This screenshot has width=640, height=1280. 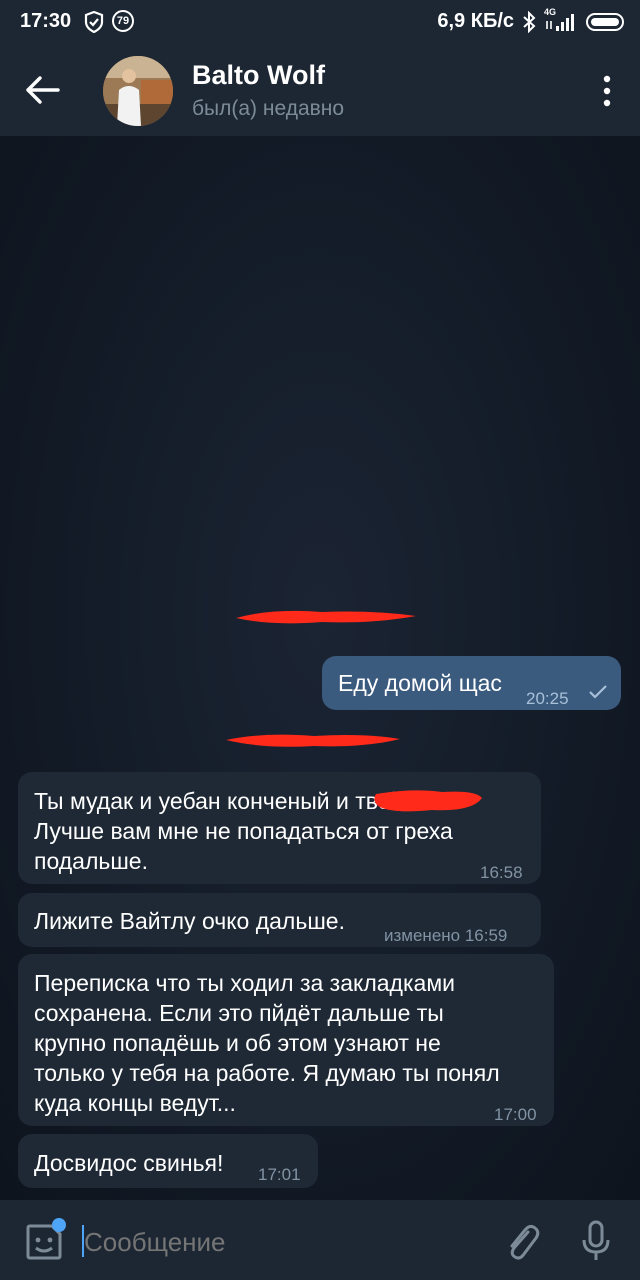 I want to click on message-text: Еду домой щас, so click(x=420, y=683).